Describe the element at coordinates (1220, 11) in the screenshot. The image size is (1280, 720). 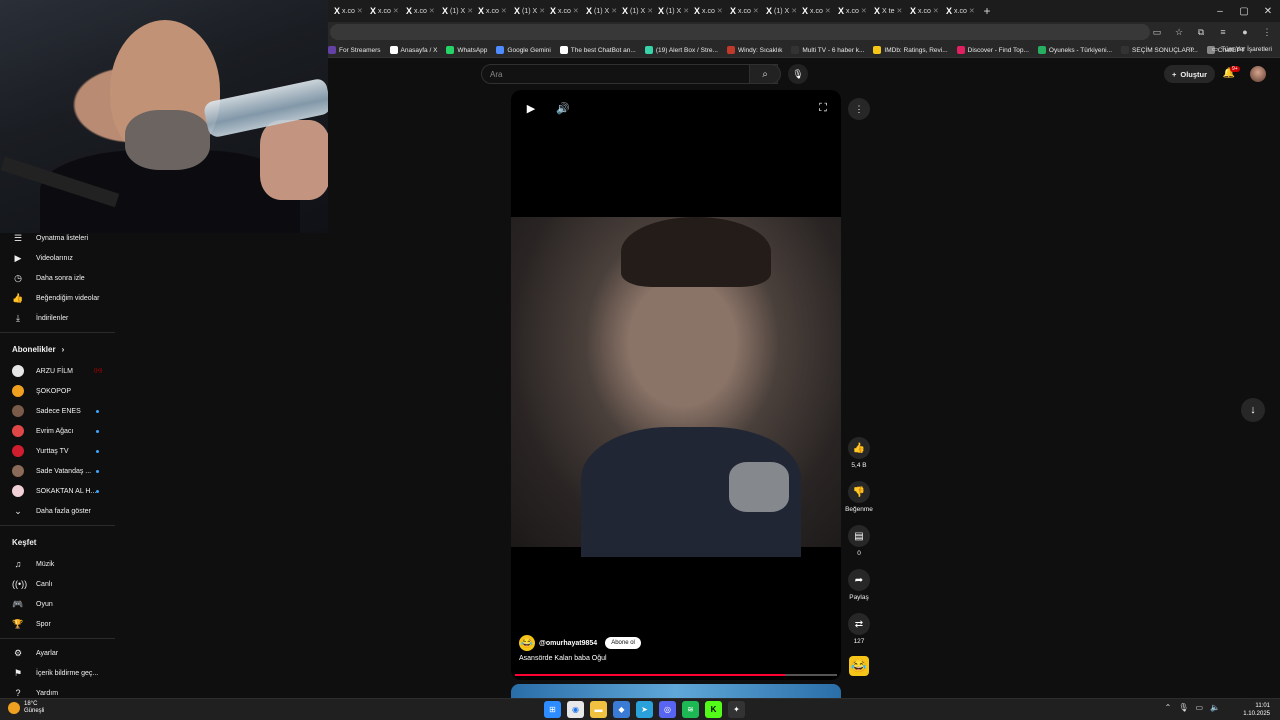
I see `minimize-icon: –` at that location.